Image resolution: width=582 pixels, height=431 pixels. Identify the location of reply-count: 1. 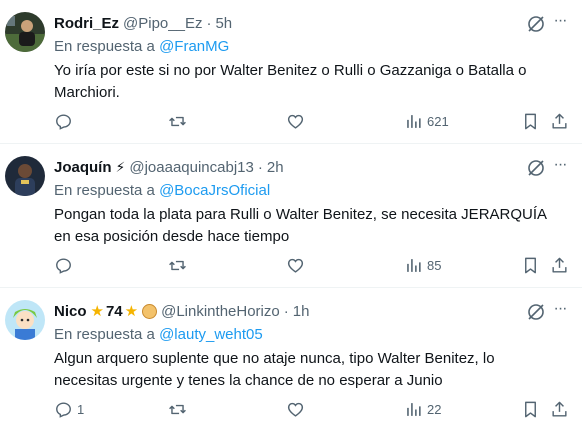
(81, 409).